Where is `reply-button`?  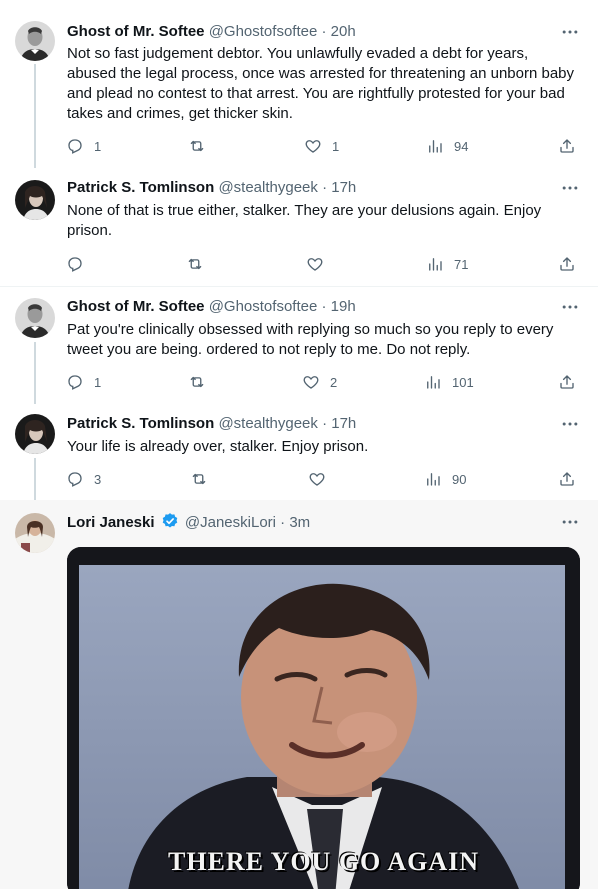
reply-button is located at coordinates (80, 264).